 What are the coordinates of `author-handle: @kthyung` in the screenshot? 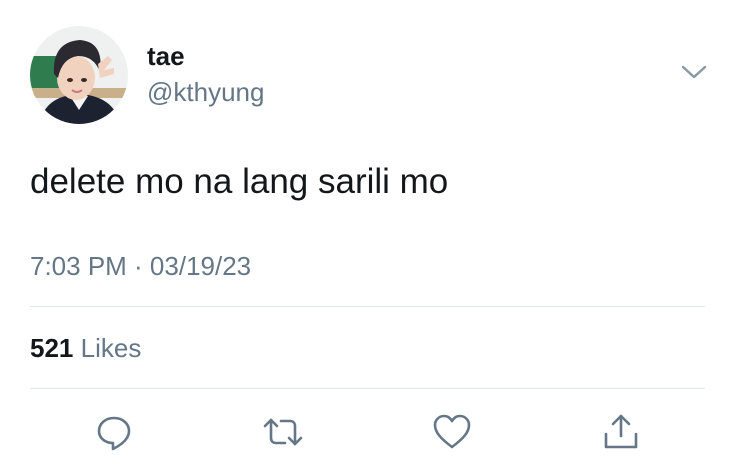 It's located at (205, 92).